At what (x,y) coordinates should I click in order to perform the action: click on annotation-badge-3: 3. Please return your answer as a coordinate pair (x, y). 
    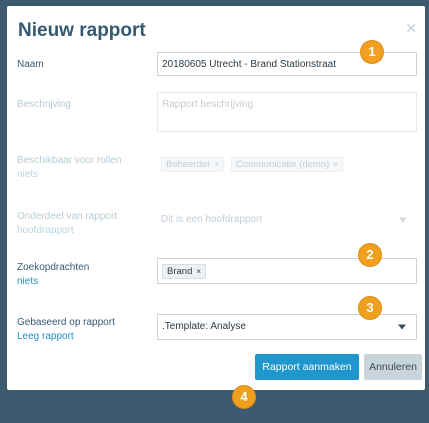
    Looking at the image, I should click on (370, 308).